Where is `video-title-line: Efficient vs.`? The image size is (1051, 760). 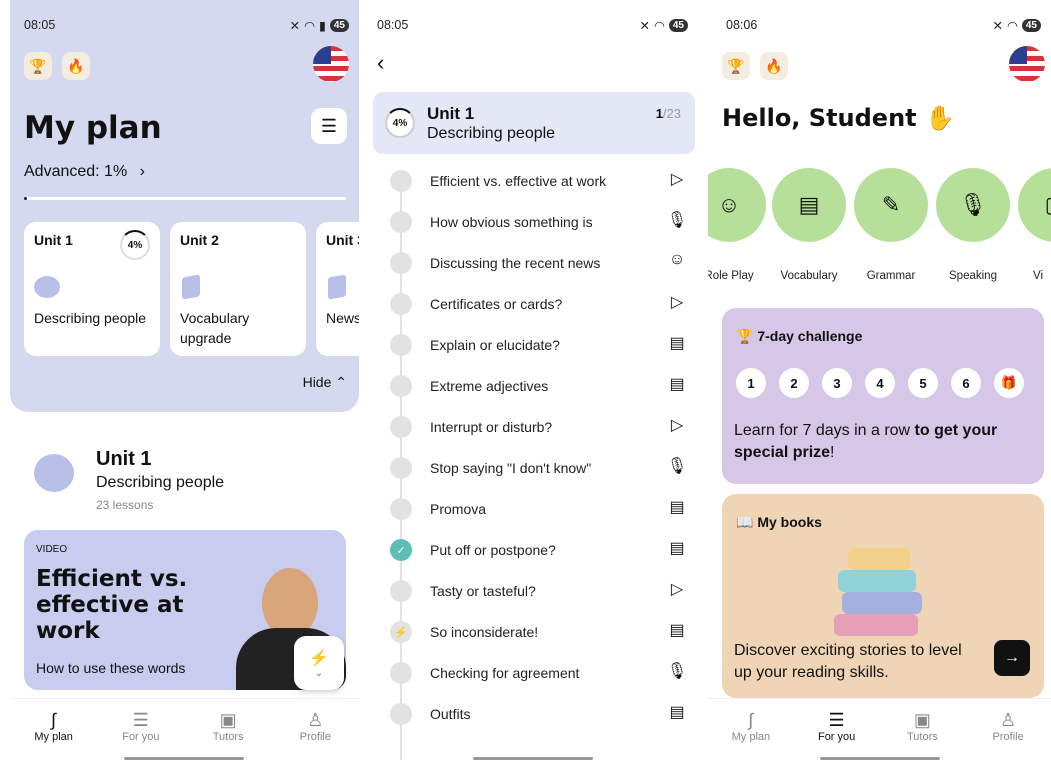 video-title-line: Efficient vs. is located at coordinates (112, 579).